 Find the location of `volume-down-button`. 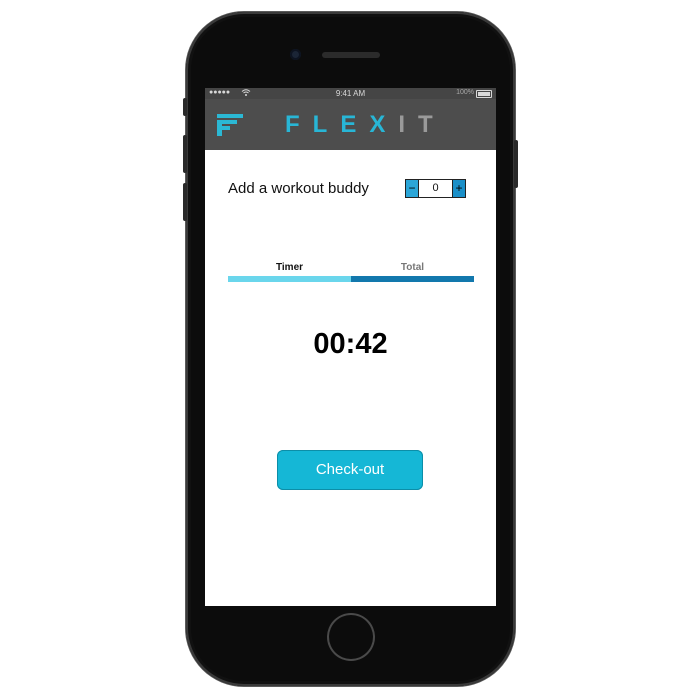

volume-down-button is located at coordinates (185, 202).